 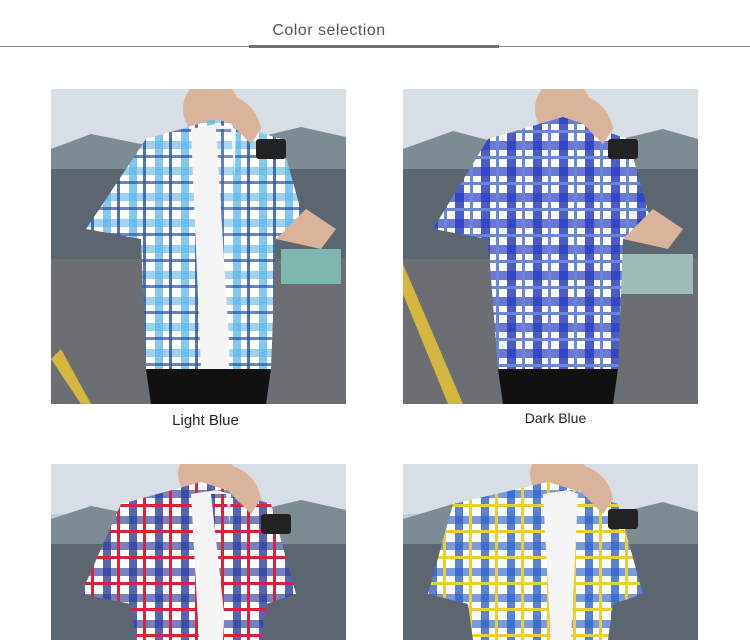 What do you see at coordinates (374, 46) in the screenshot?
I see `header-accent-bar` at bounding box center [374, 46].